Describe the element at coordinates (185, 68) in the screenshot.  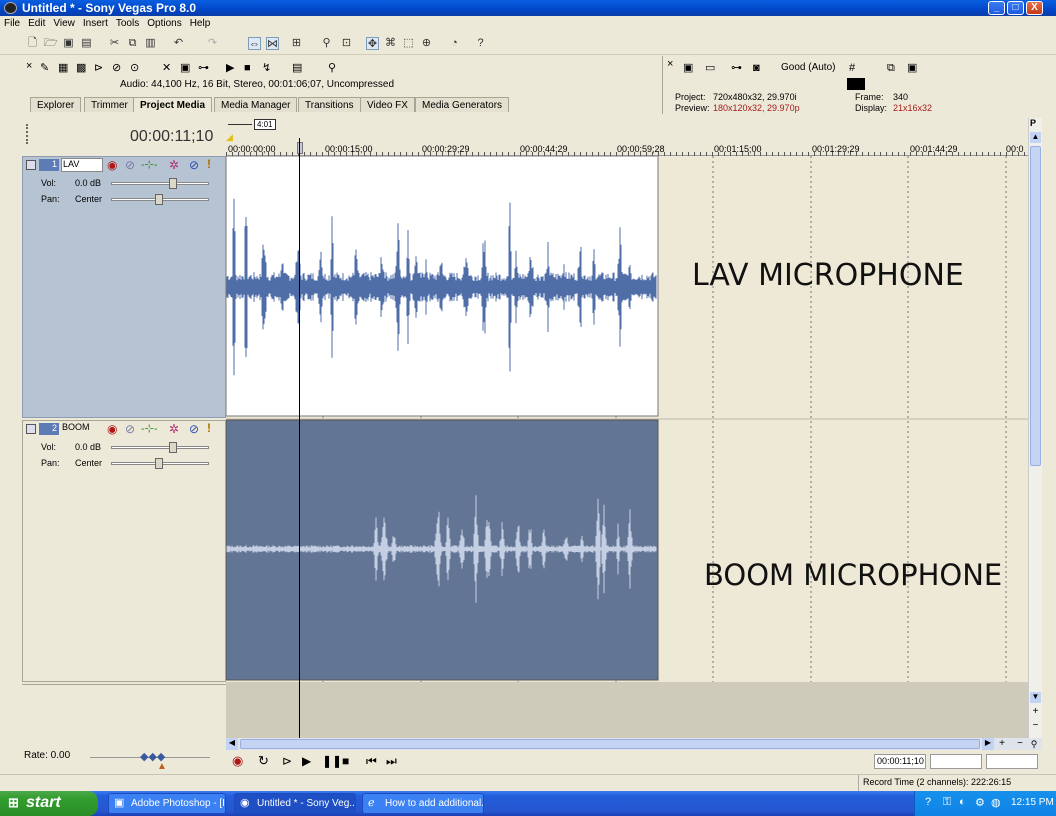
I see `media-properties-icon: ▣` at that location.